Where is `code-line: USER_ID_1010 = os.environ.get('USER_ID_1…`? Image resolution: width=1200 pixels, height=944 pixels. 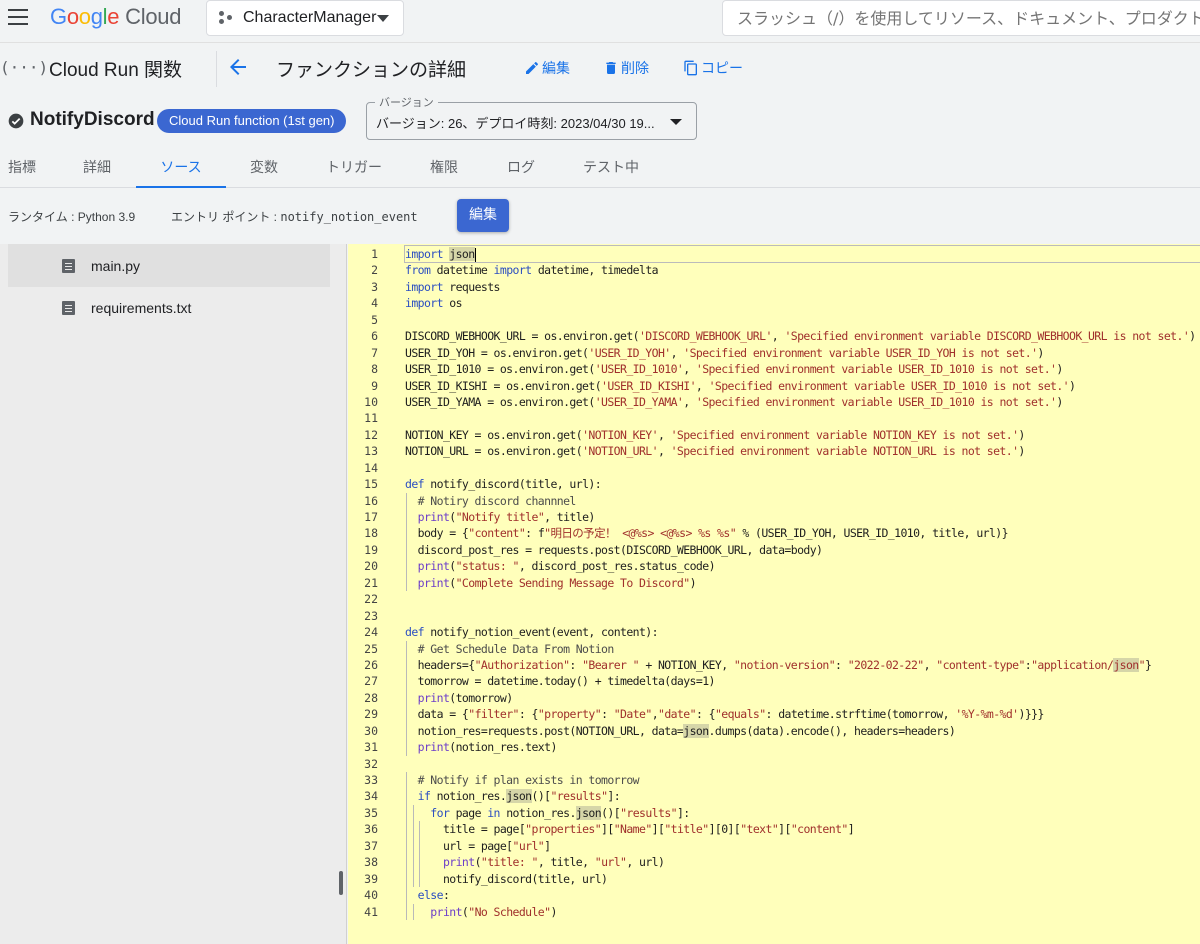
code-line: USER_ID_1010 = os.environ.get('USER_ID_1… is located at coordinates (802, 369).